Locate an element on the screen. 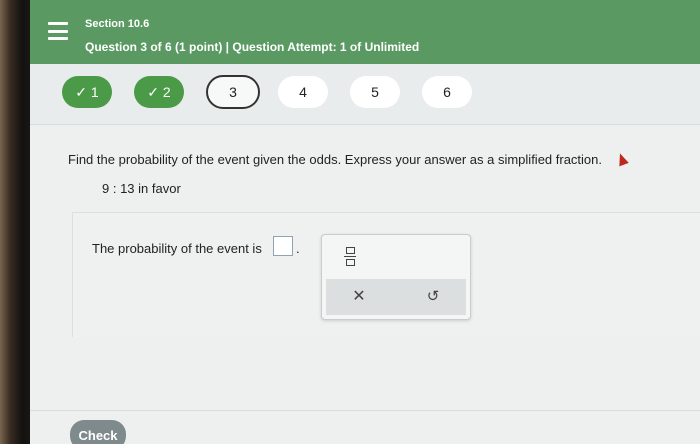 The image size is (700, 444). question-4-button: 4 is located at coordinates (303, 92).